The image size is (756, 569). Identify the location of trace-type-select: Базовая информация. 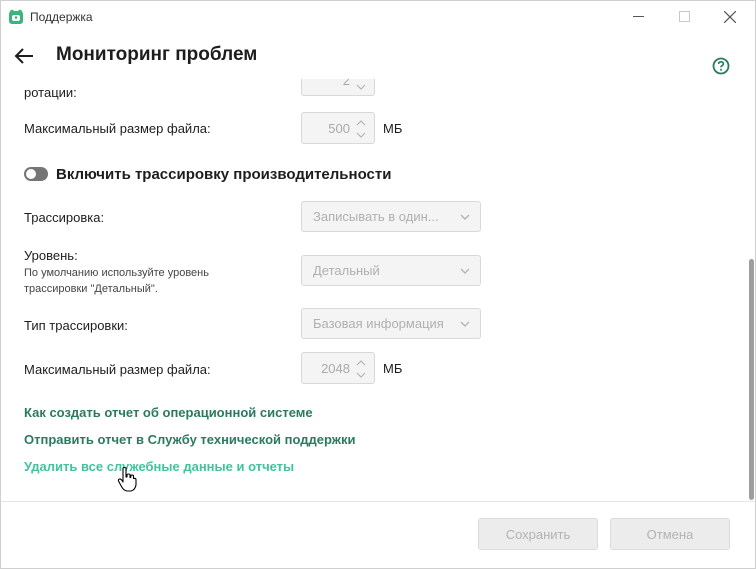
(391, 323).